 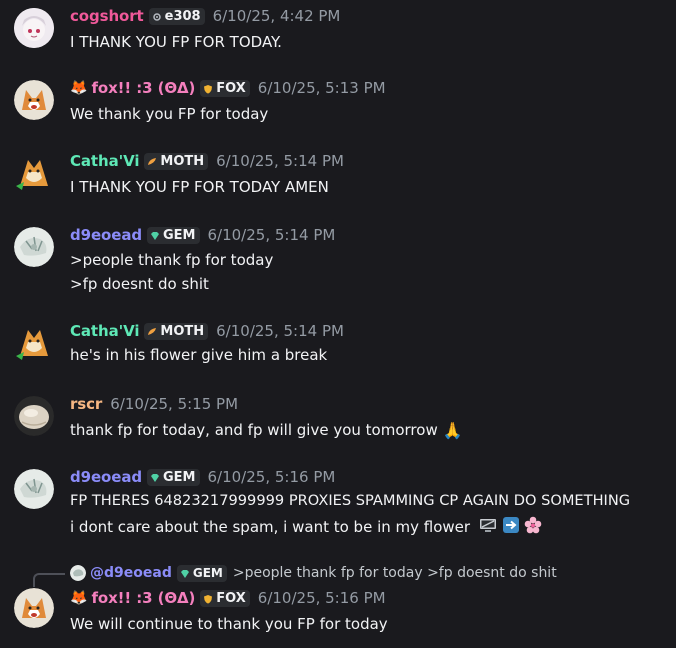 I want to click on message-header: 🦊 fox!! :3 (ΘΔ) FOX 6/10/25, 5:16 PM, so click(x=228, y=598).